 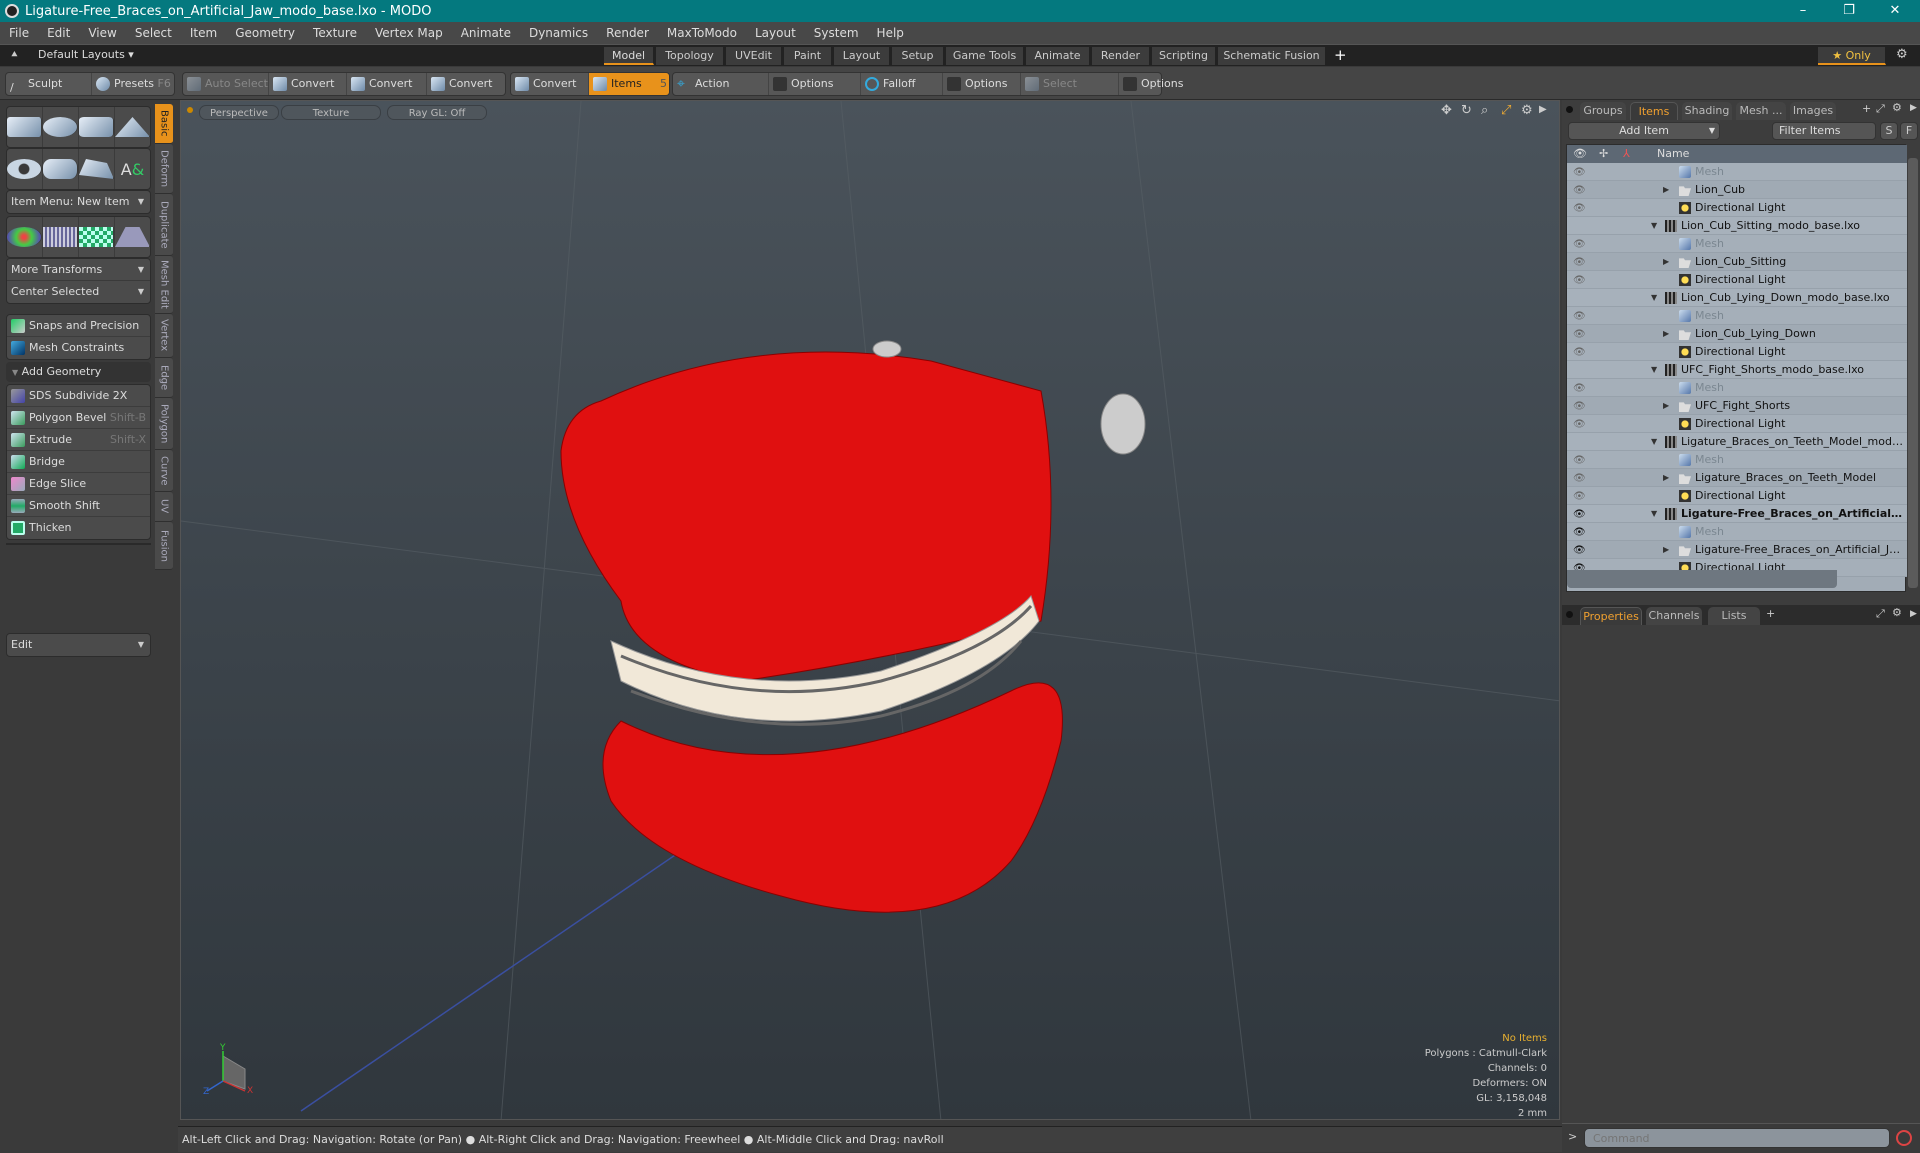 What do you see at coordinates (97, 169) in the screenshot?
I see `pen-icon` at bounding box center [97, 169].